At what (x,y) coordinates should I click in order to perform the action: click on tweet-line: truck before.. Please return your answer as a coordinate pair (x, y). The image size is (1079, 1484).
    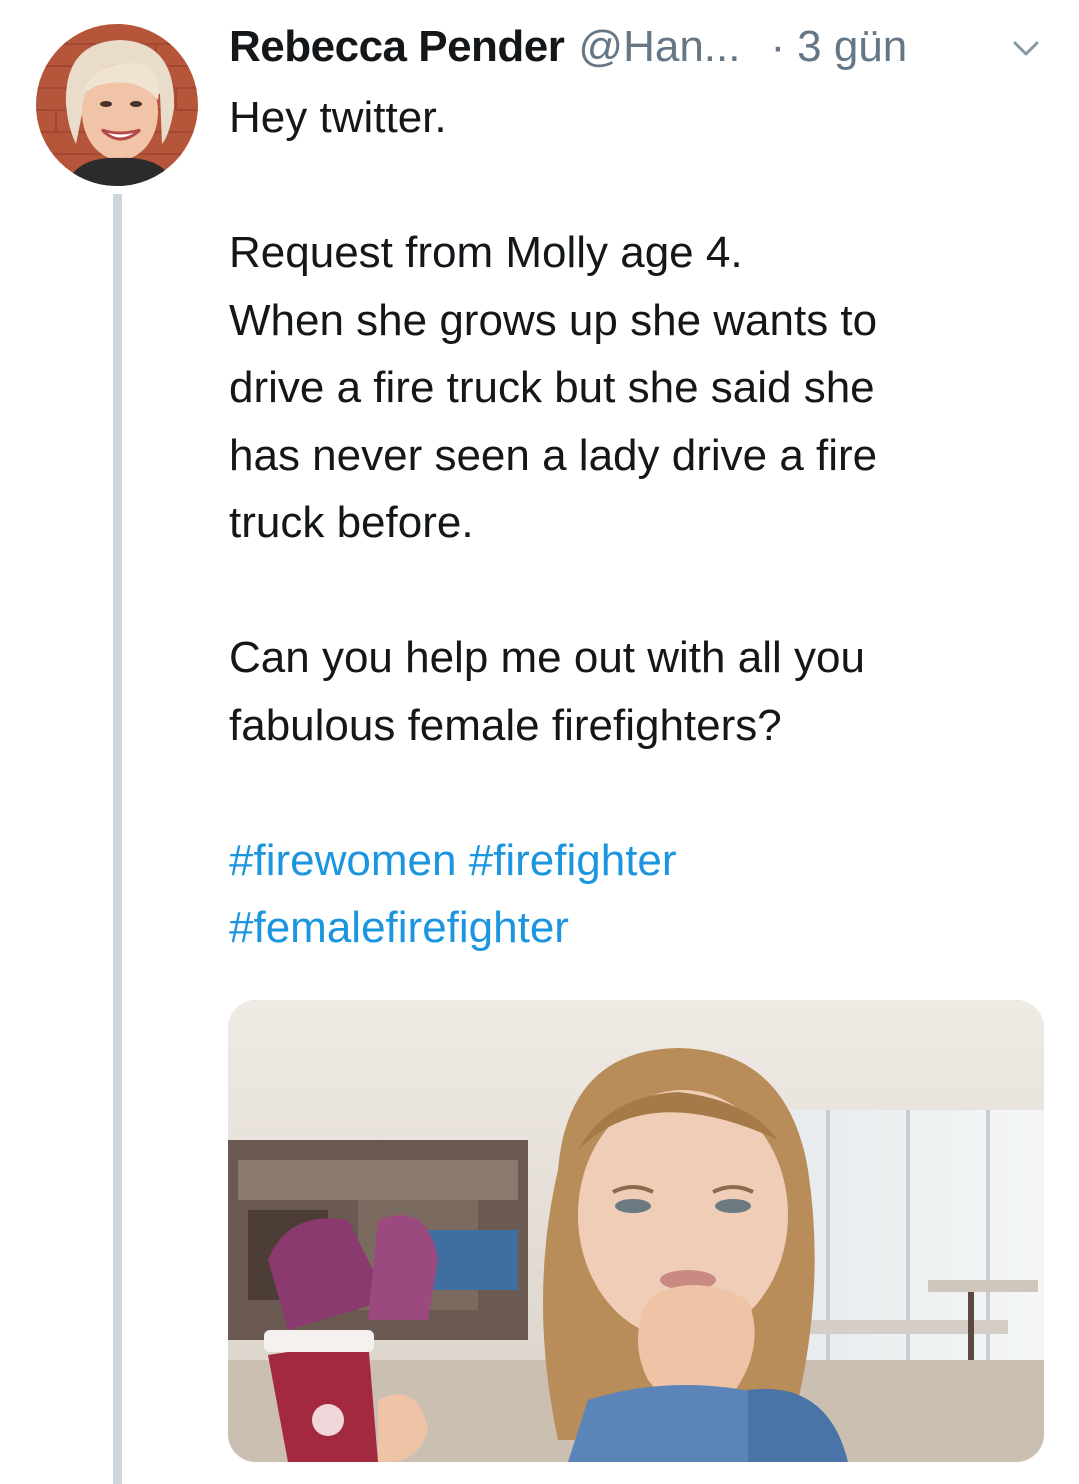
    Looking at the image, I should click on (351, 522).